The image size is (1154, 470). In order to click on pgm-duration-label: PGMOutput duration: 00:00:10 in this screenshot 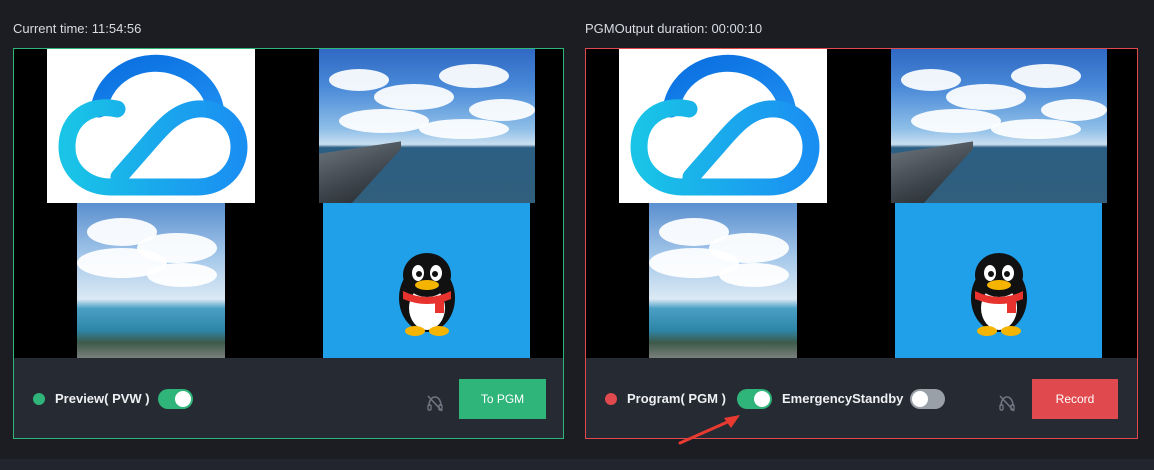, I will do `click(674, 28)`.